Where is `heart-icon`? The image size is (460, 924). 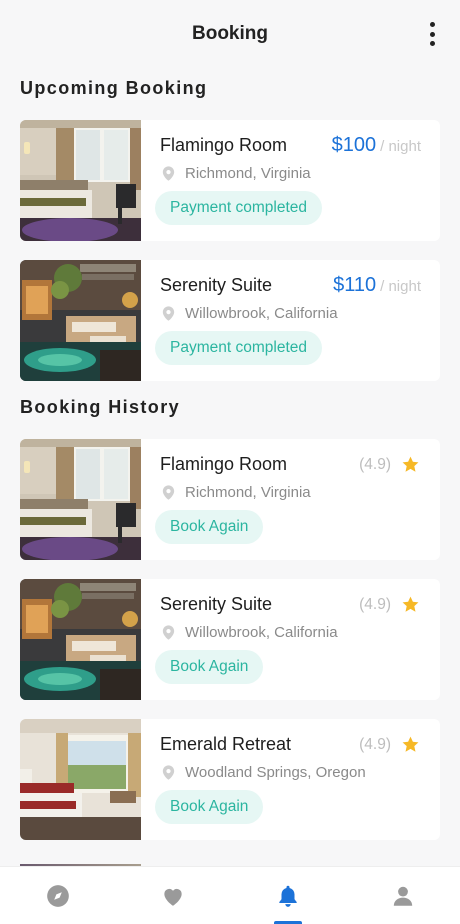 heart-icon is located at coordinates (172, 897).